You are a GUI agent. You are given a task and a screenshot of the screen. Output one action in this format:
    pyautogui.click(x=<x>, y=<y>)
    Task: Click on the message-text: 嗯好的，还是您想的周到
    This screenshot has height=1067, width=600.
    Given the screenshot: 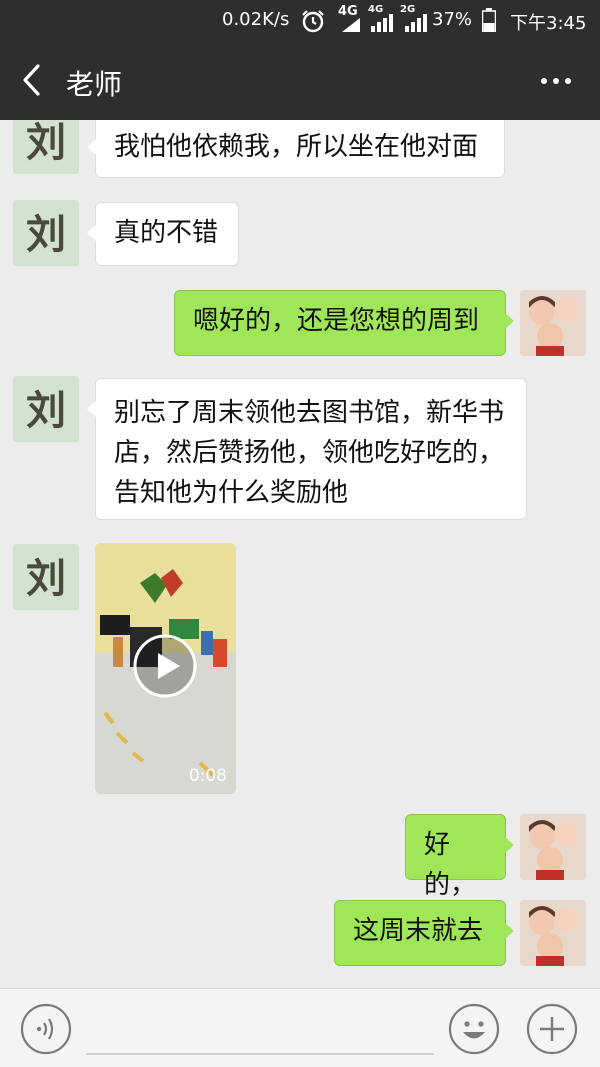 What is the action you would take?
    pyautogui.click(x=336, y=321)
    